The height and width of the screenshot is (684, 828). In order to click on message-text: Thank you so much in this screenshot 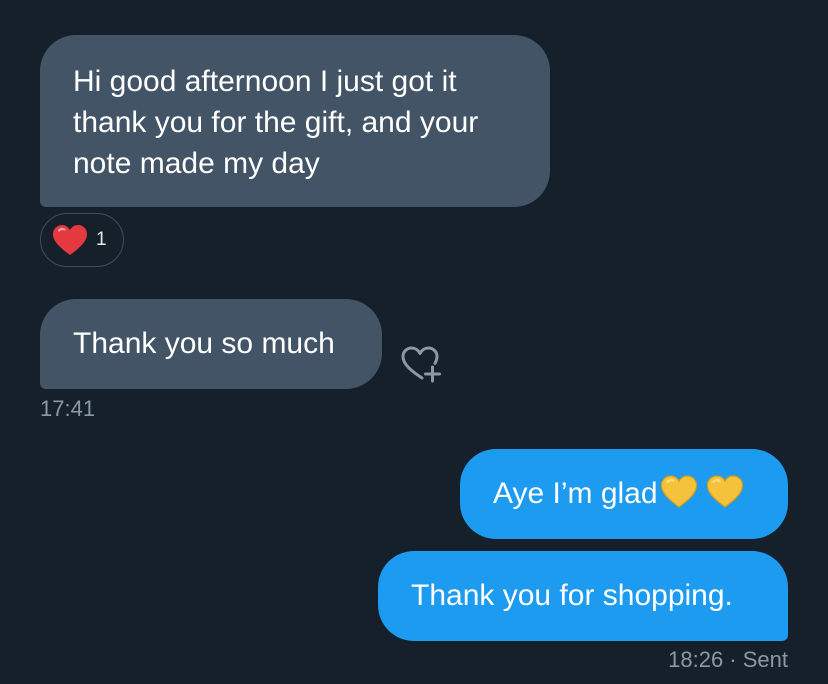, I will do `click(204, 343)`.